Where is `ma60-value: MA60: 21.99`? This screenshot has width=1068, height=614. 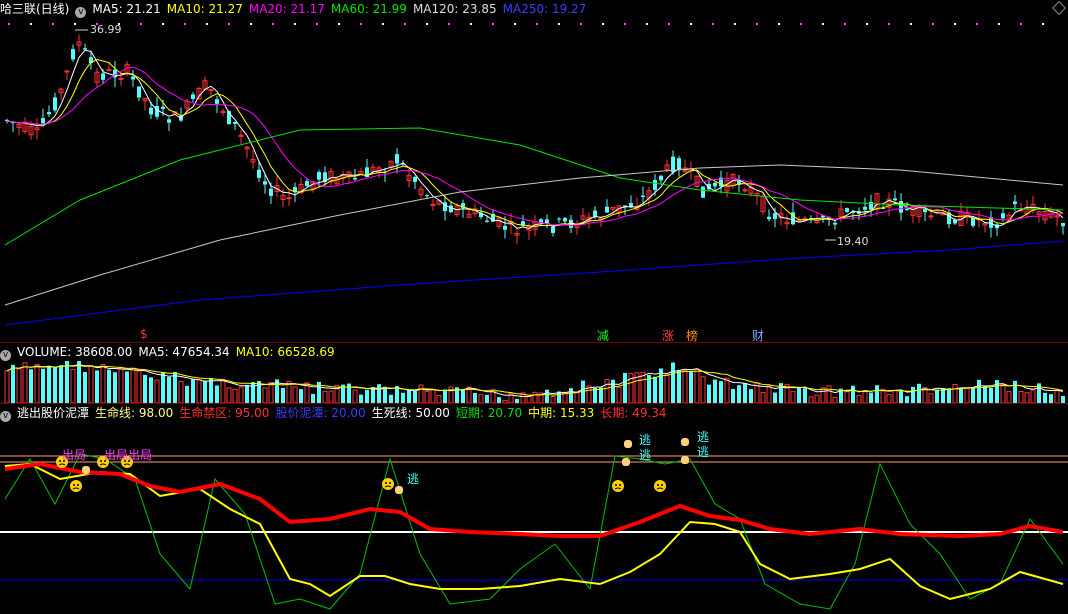 ma60-value: MA60: 21.99 is located at coordinates (368, 9).